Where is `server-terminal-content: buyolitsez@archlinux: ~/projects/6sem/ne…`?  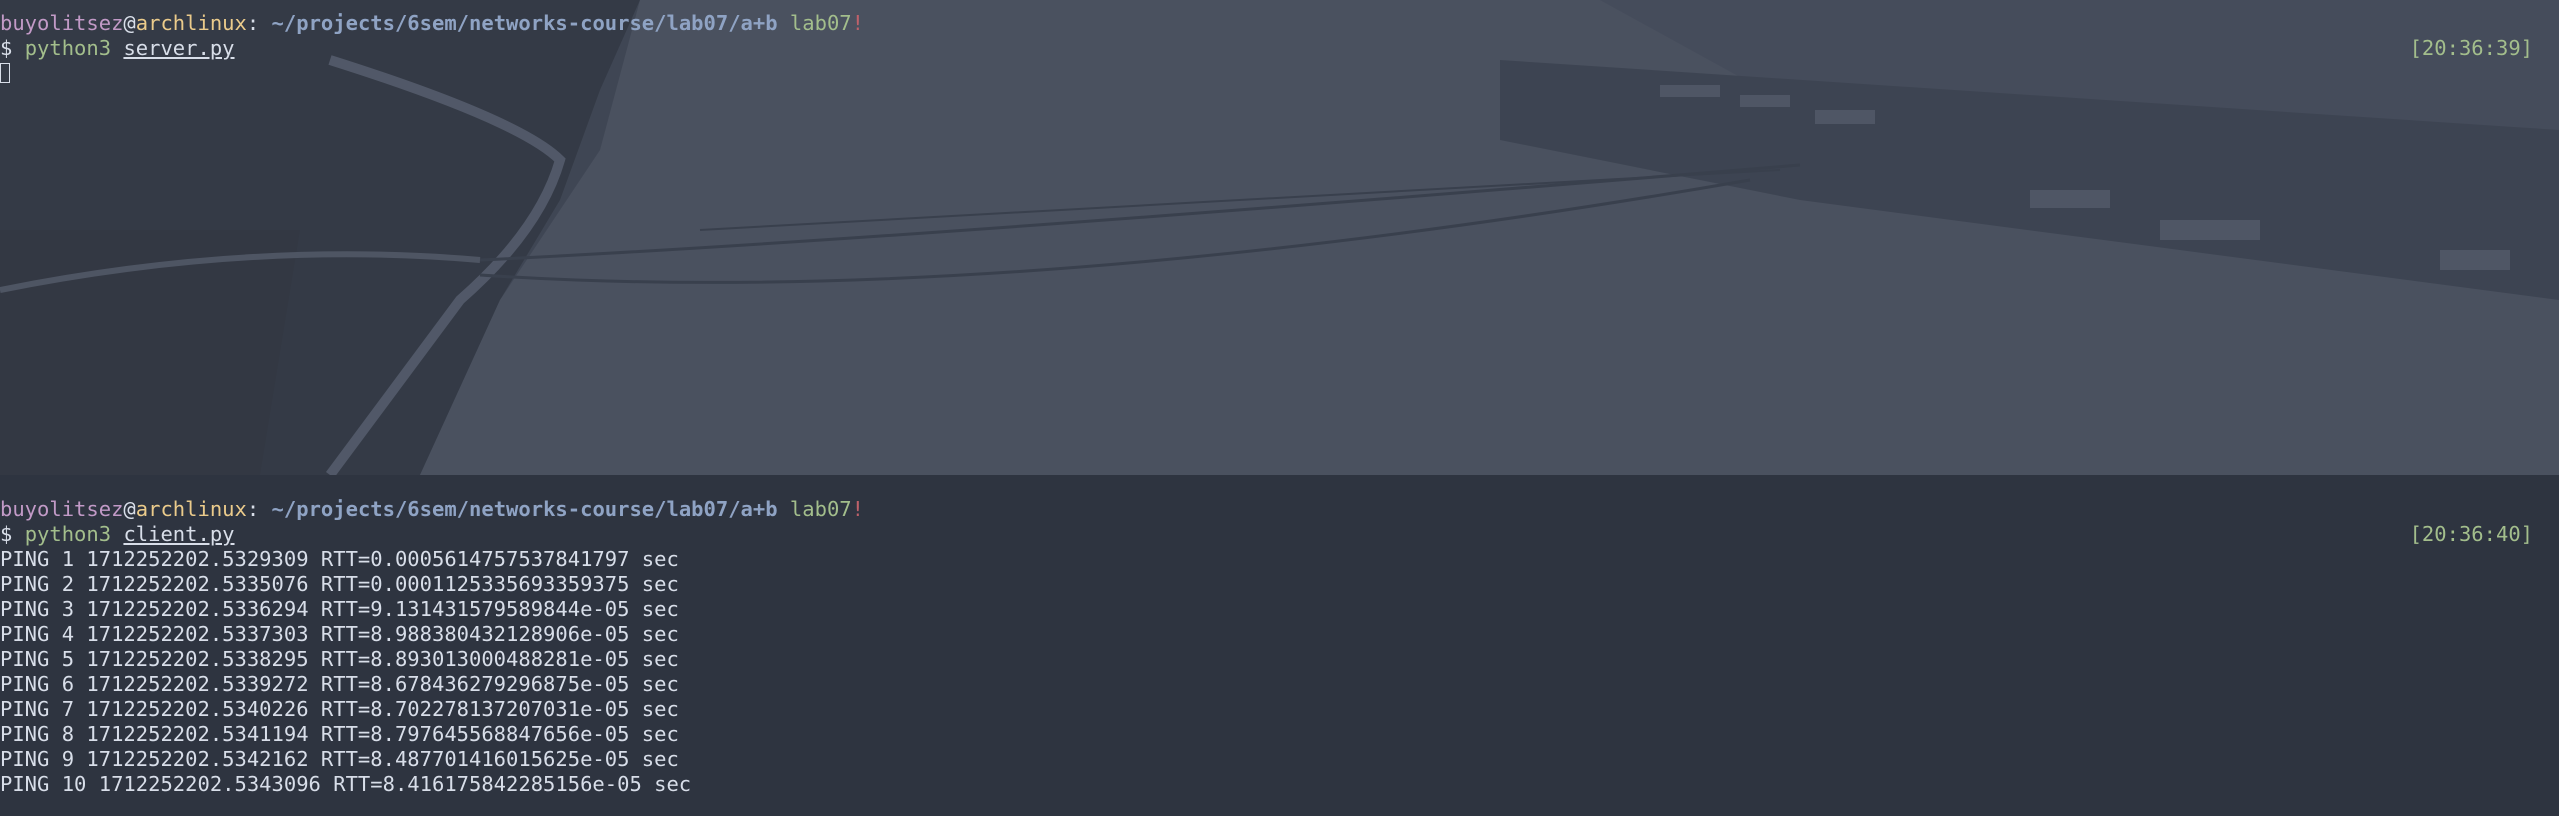
server-terminal-content: buyolitsez@archlinux: ~/projects/6sem/ne… is located at coordinates (1279, 48).